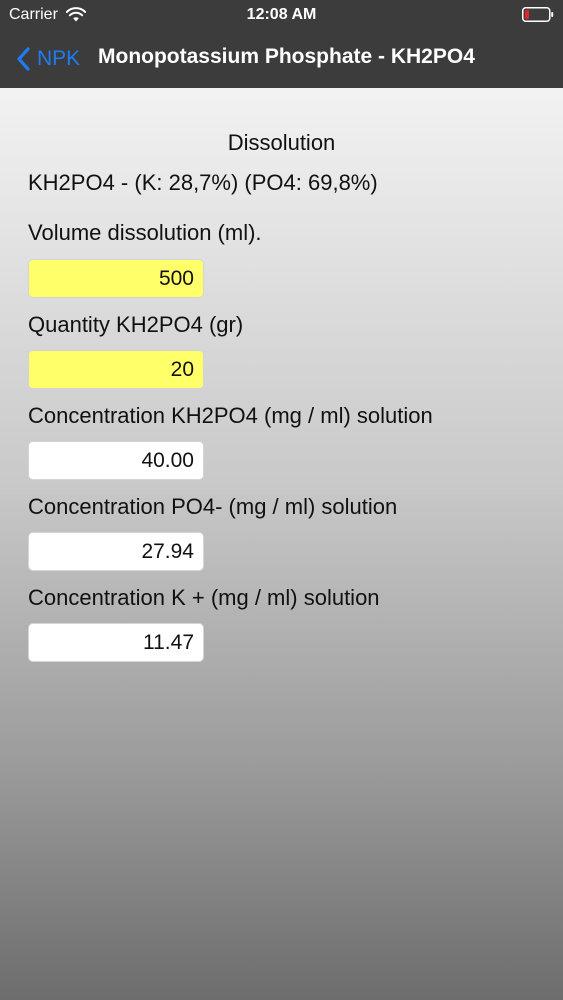 The width and height of the screenshot is (563, 1000). Describe the element at coordinates (538, 14) in the screenshot. I see `battery-icon` at that location.